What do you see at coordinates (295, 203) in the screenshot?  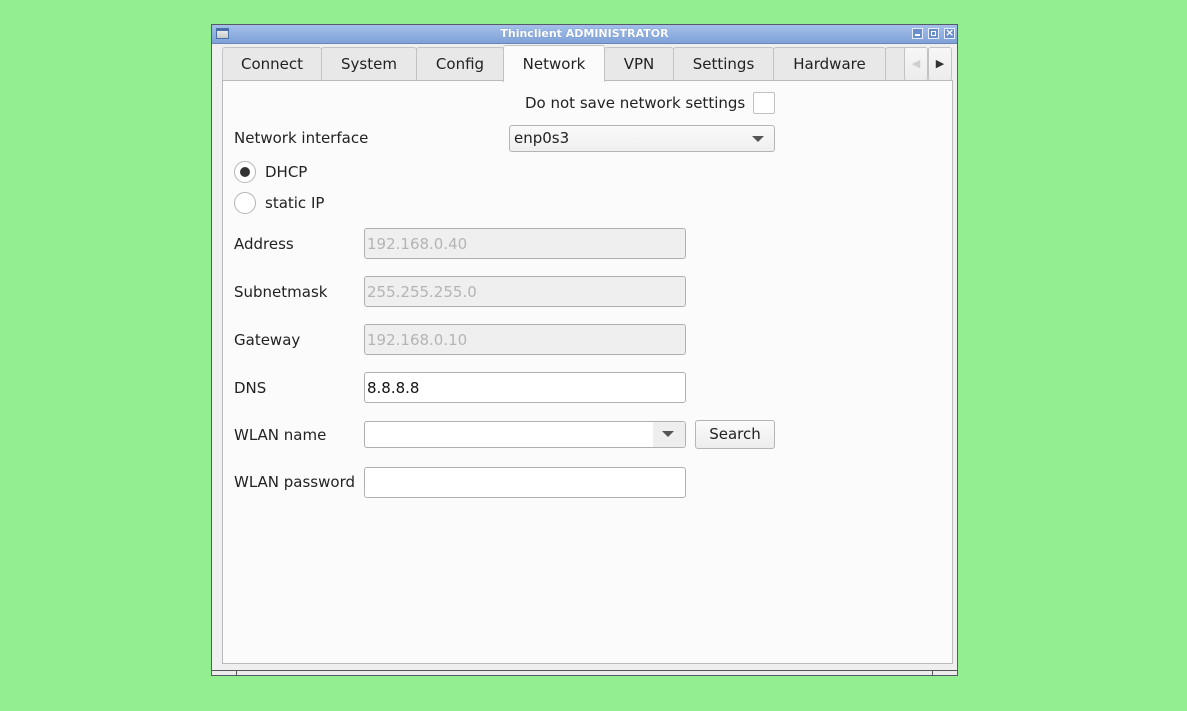 I see `static-ip-label: static IP` at bounding box center [295, 203].